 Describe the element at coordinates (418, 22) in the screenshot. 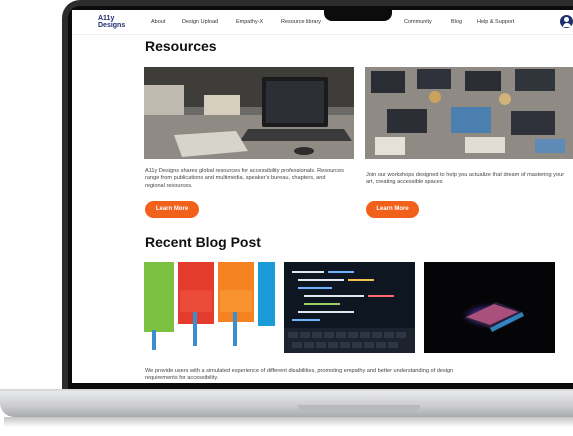

I see `nav-link-community: Community` at that location.